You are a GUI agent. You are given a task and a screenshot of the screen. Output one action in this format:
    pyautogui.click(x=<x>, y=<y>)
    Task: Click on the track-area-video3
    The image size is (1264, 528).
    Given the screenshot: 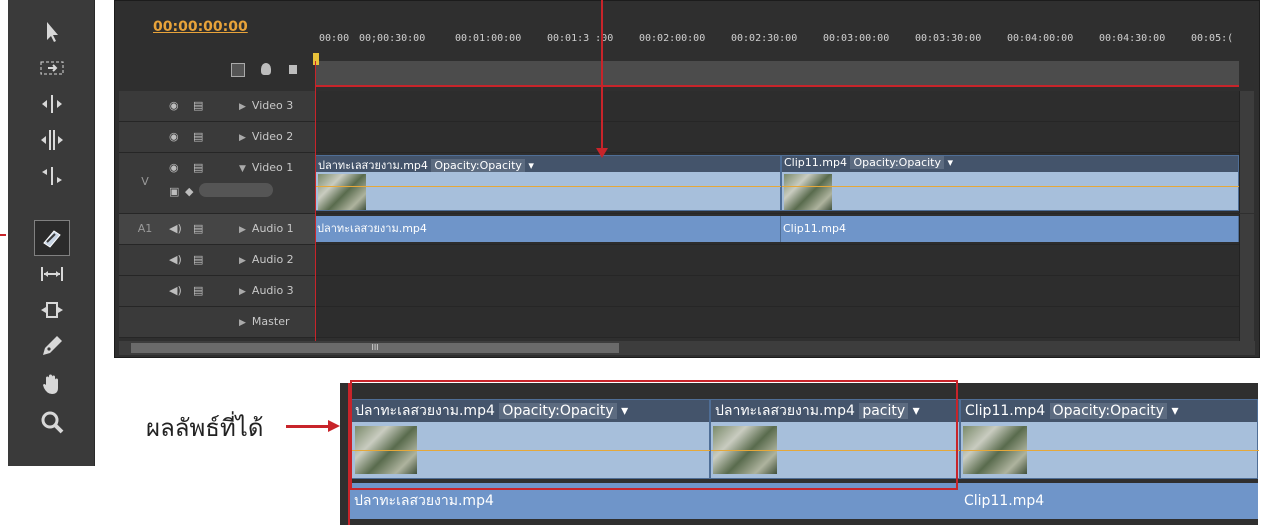 What is the action you would take?
    pyautogui.click(x=777, y=106)
    